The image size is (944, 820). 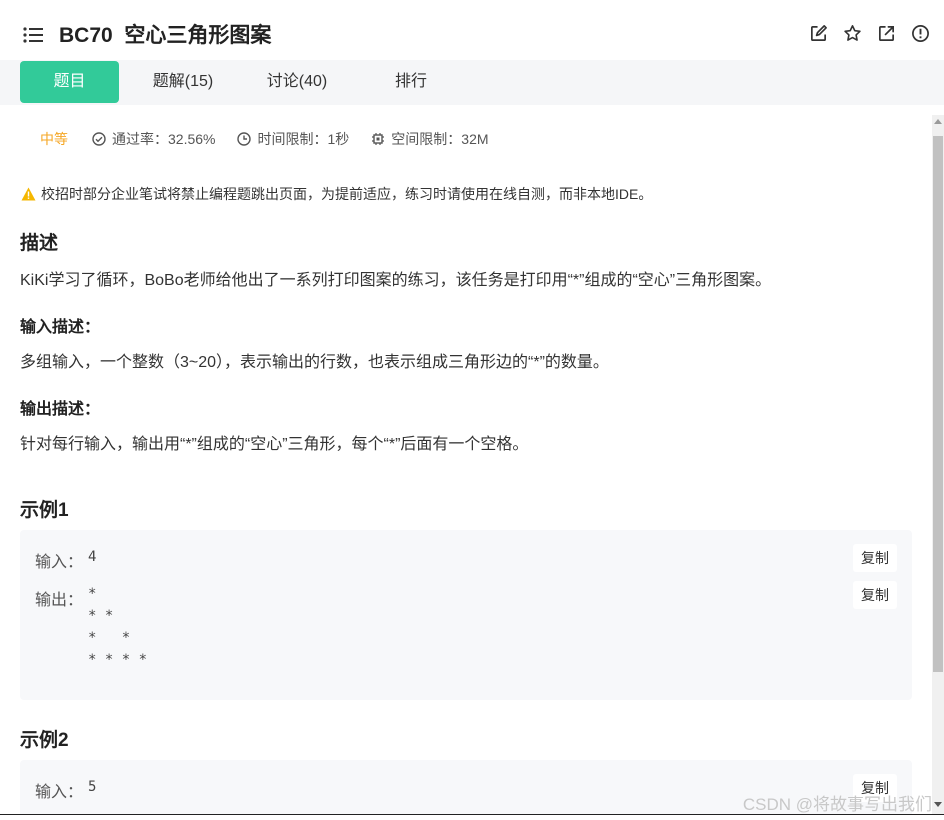 I want to click on check-circle-icon, so click(x=99, y=139).